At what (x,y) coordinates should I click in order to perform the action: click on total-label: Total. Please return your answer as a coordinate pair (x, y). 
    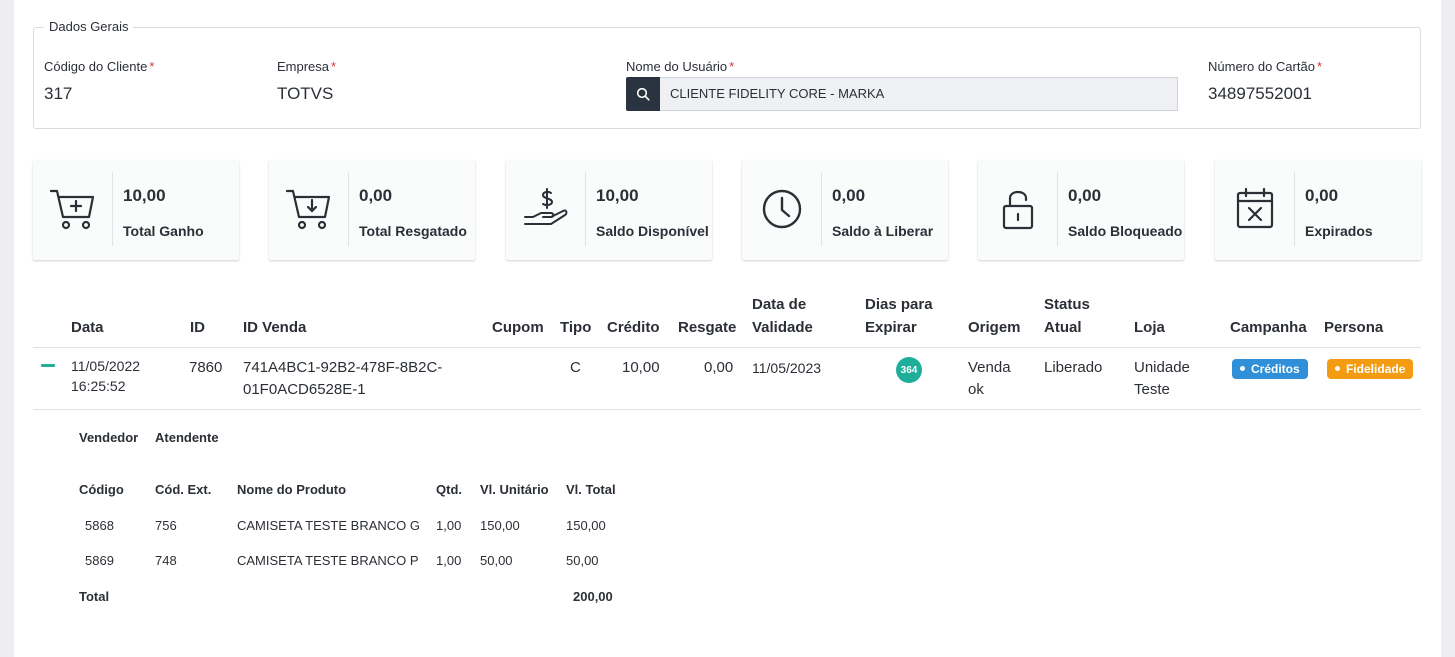
    Looking at the image, I should click on (94, 596).